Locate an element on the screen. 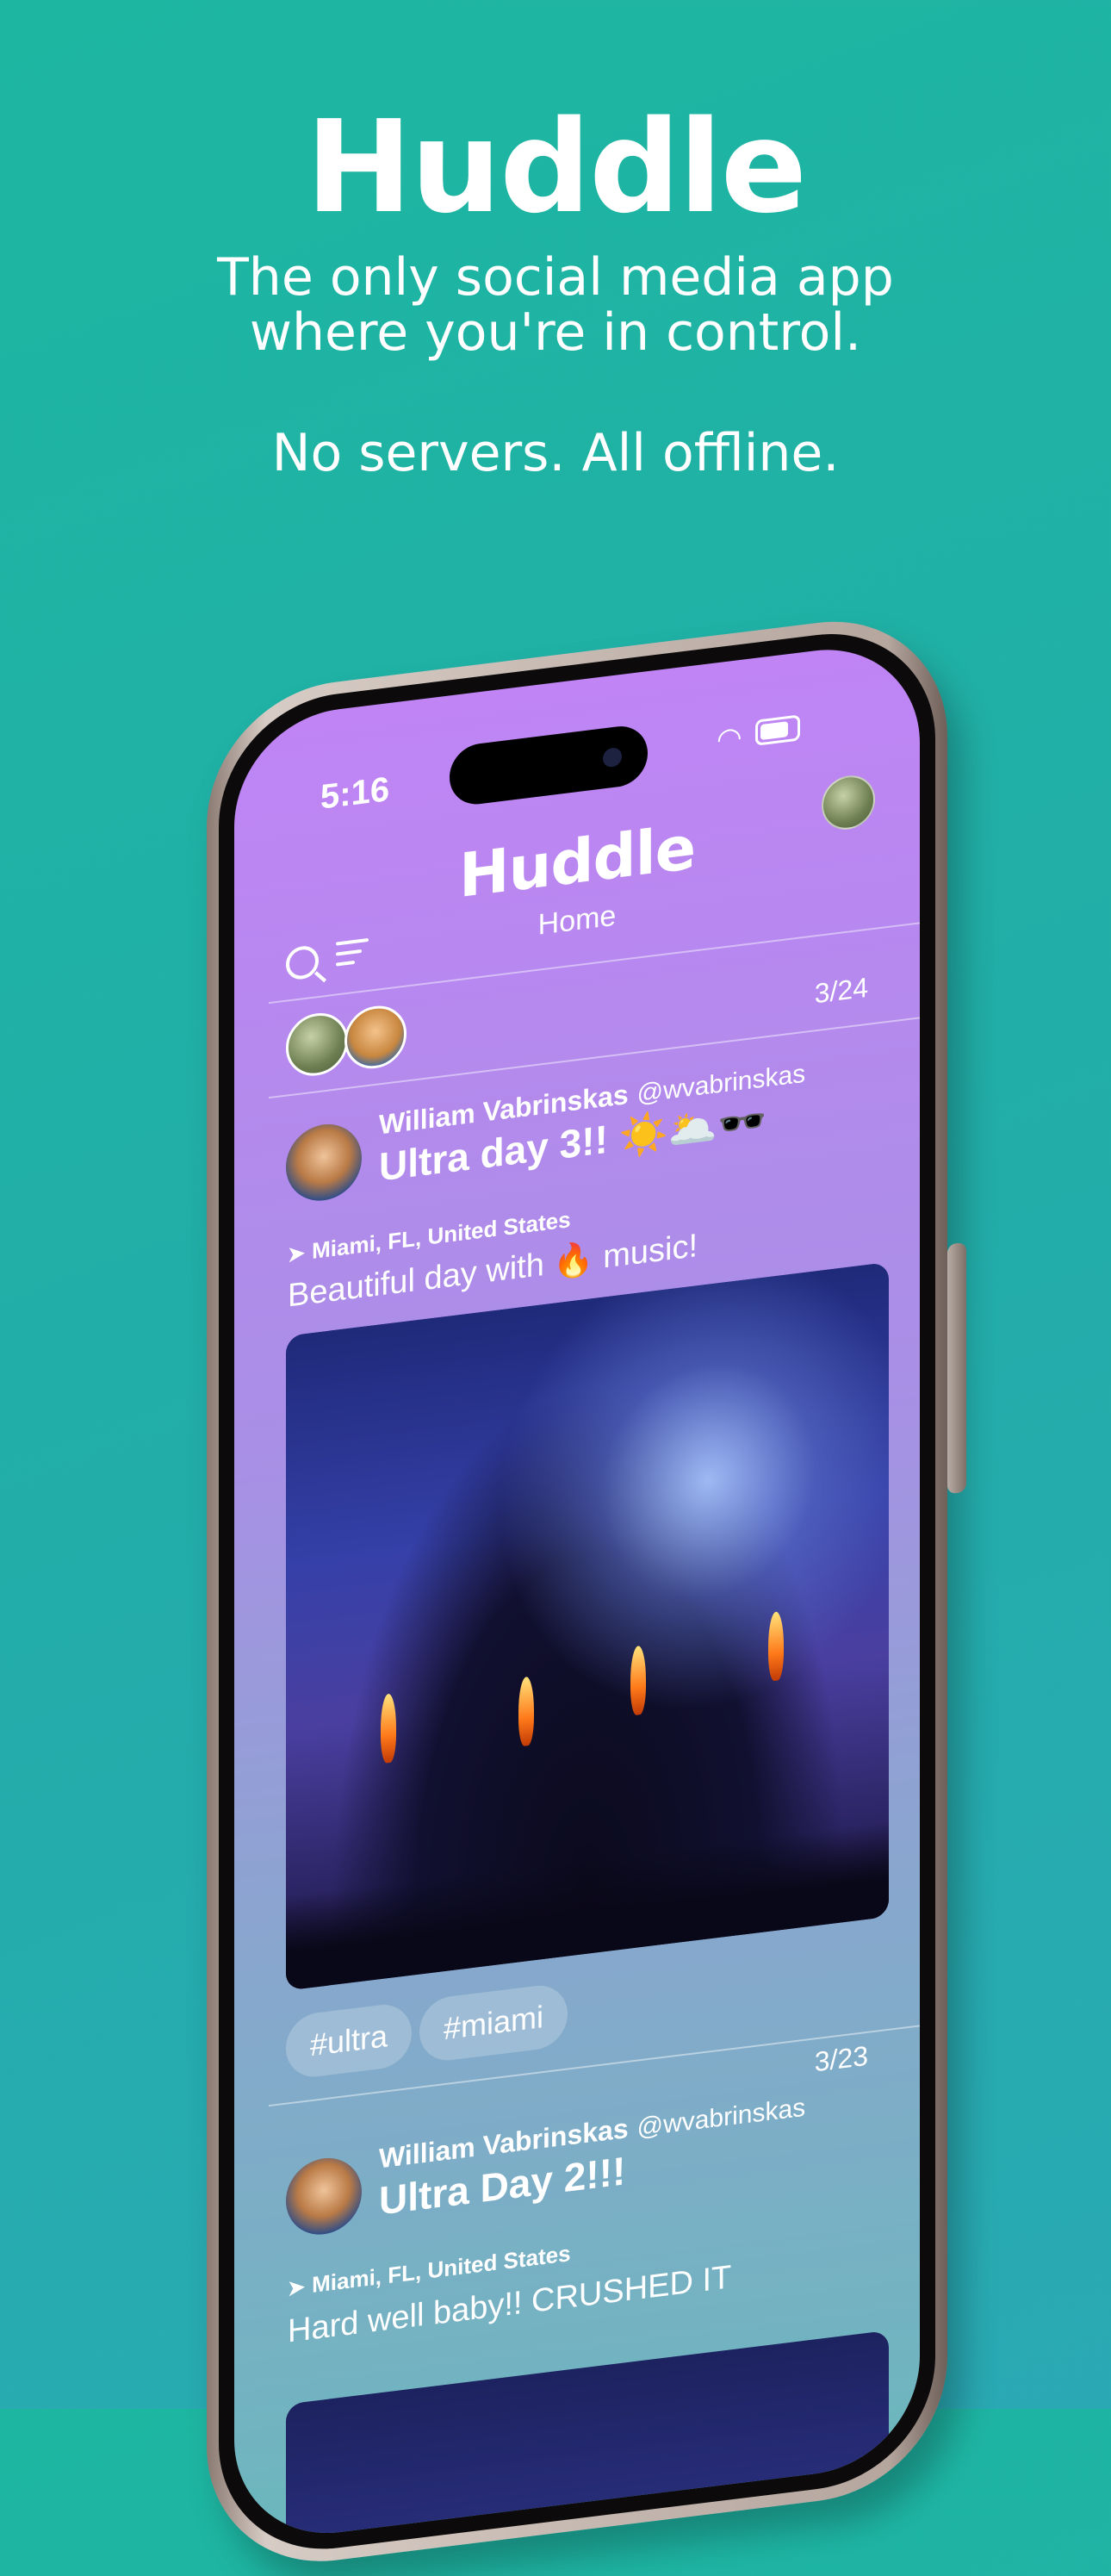  post-author-handle: @wvabrinskas is located at coordinates (721, 2118).